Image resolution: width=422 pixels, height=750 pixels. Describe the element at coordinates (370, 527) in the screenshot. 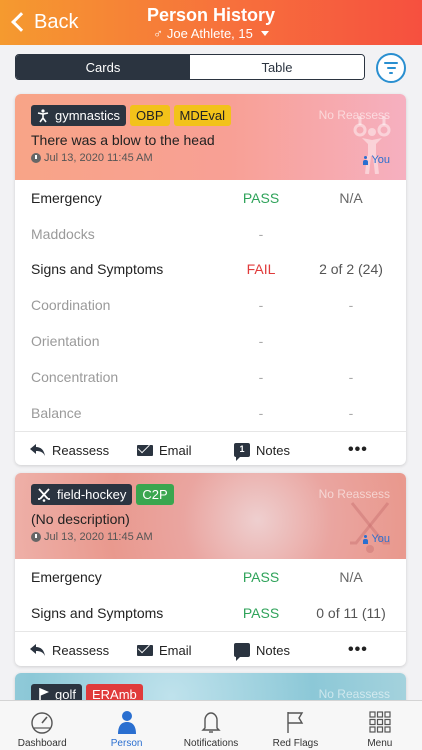

I see `field-hockey-watermark-icon` at that location.